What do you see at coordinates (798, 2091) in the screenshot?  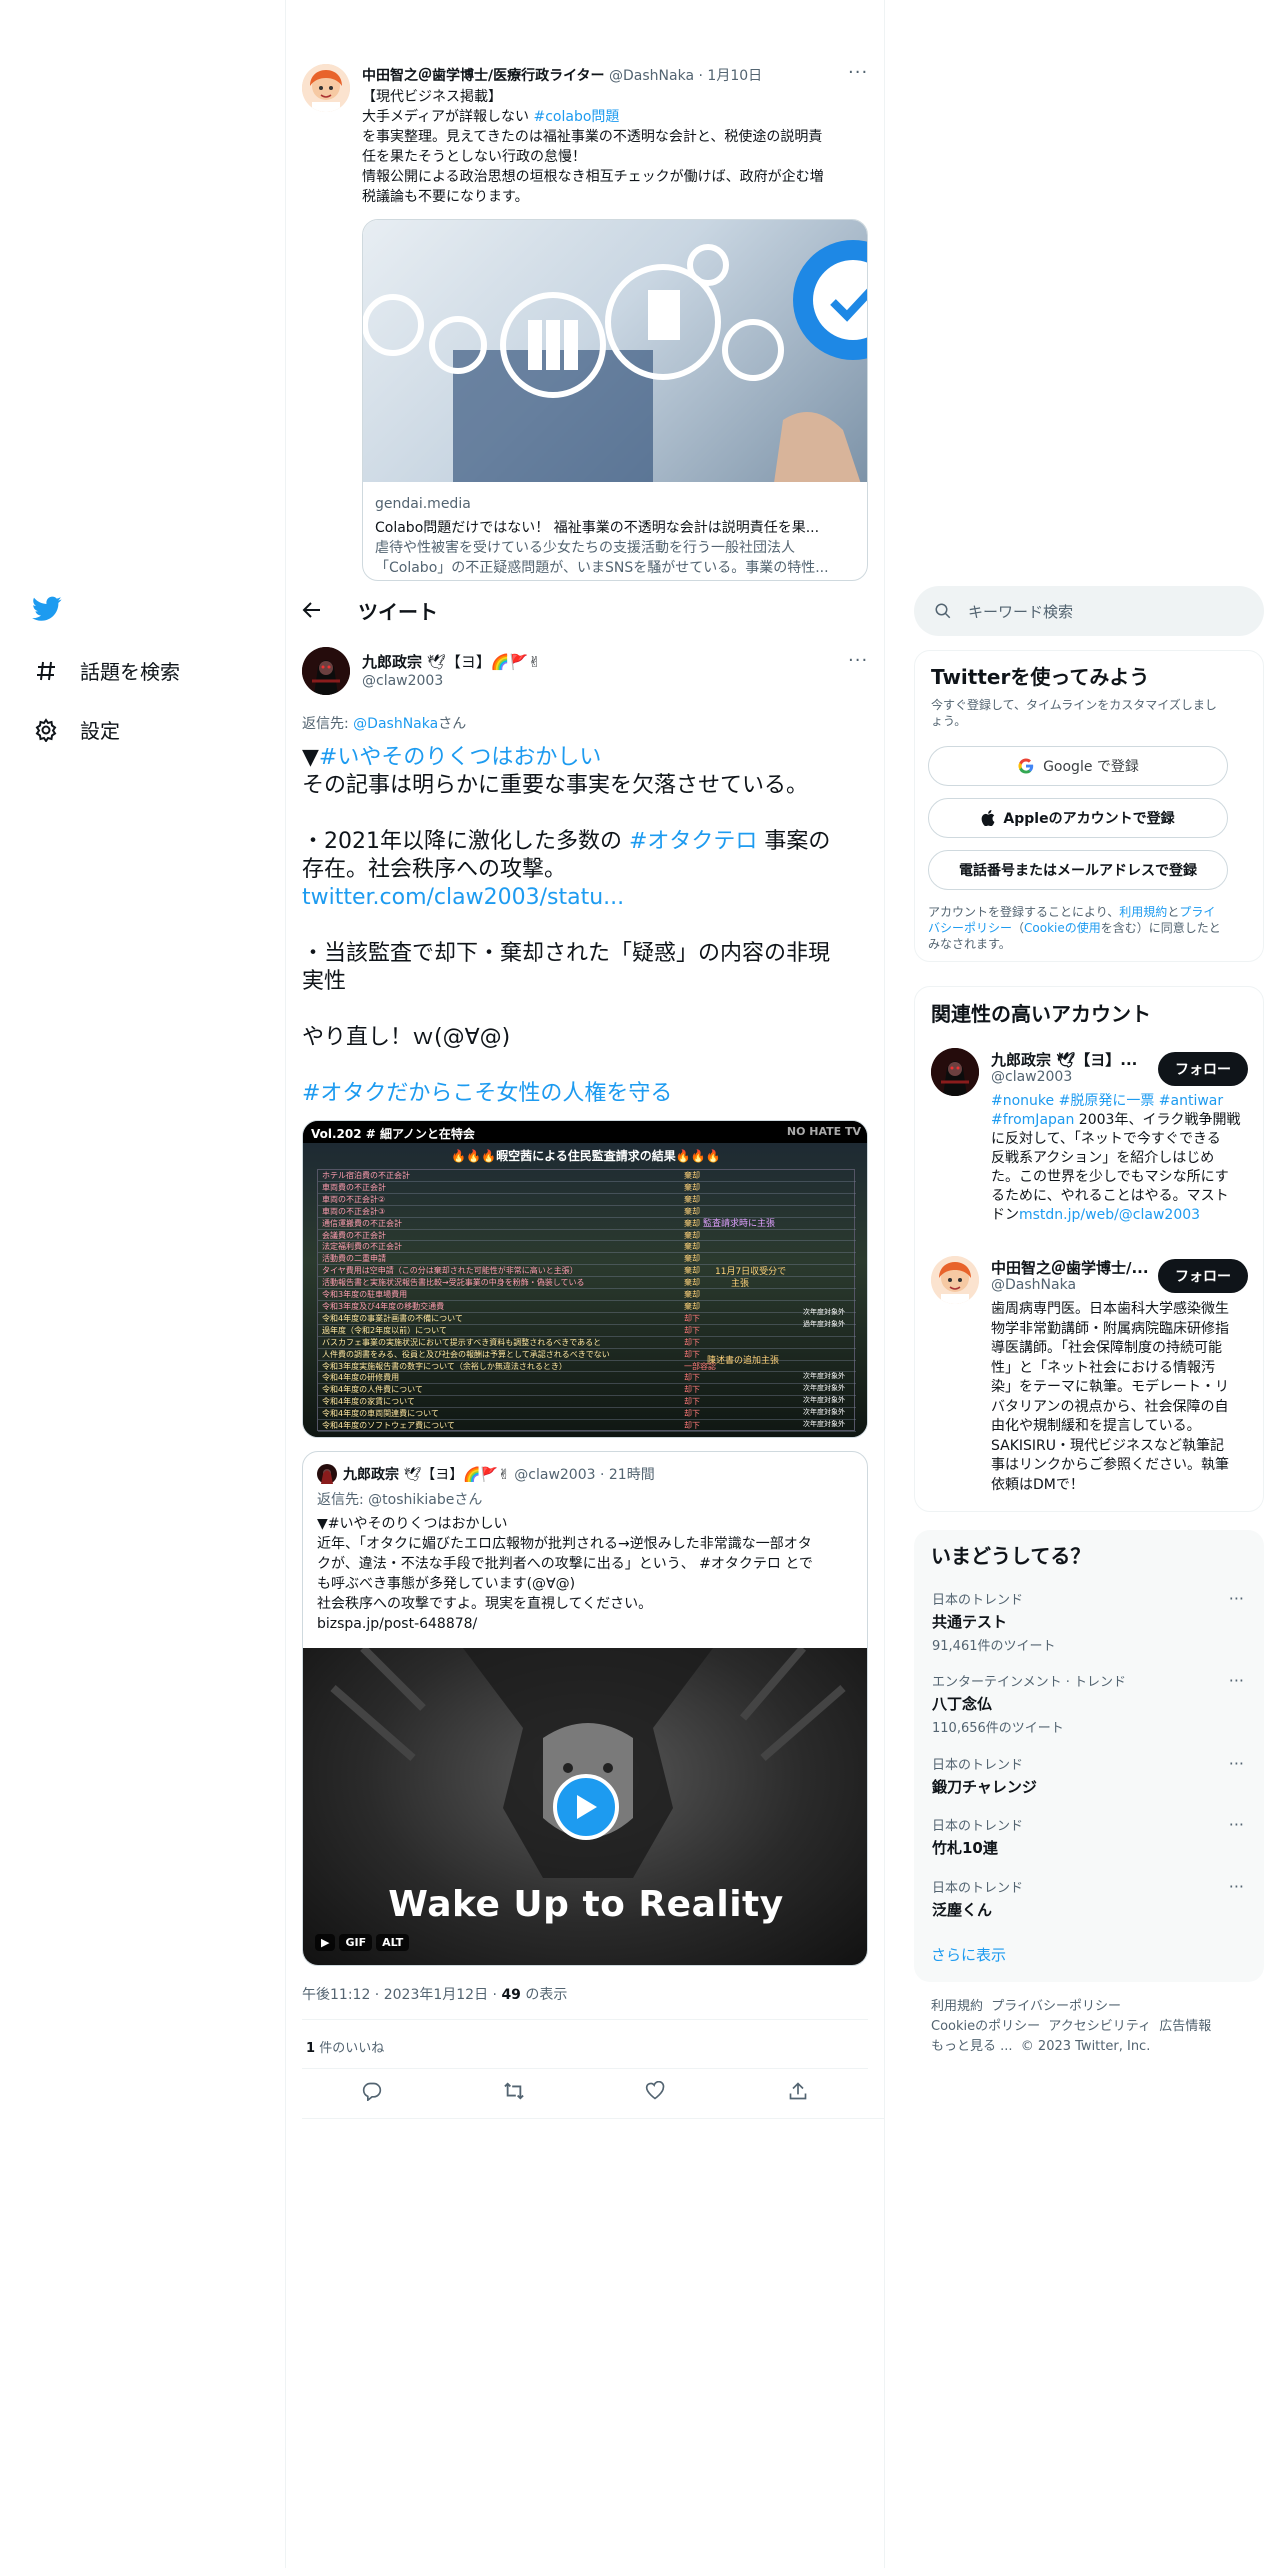 I see `share-icon` at bounding box center [798, 2091].